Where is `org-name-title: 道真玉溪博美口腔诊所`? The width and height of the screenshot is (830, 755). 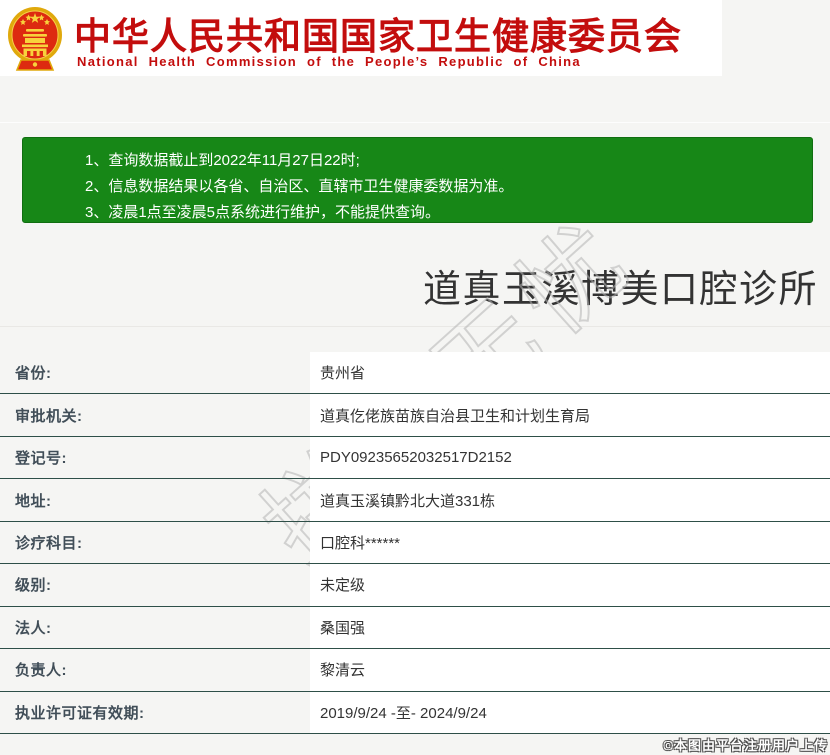 org-name-title: 道真玉溪博美口腔诊所 is located at coordinates (620, 290).